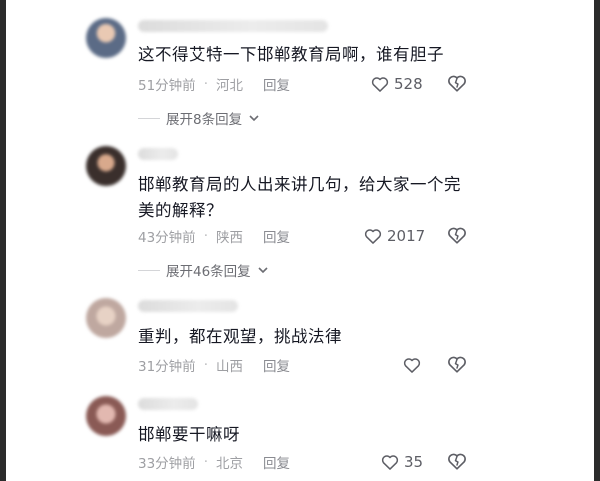 The width and height of the screenshot is (600, 481). I want to click on expand-replies-button: 展开46条回复, so click(203, 270).